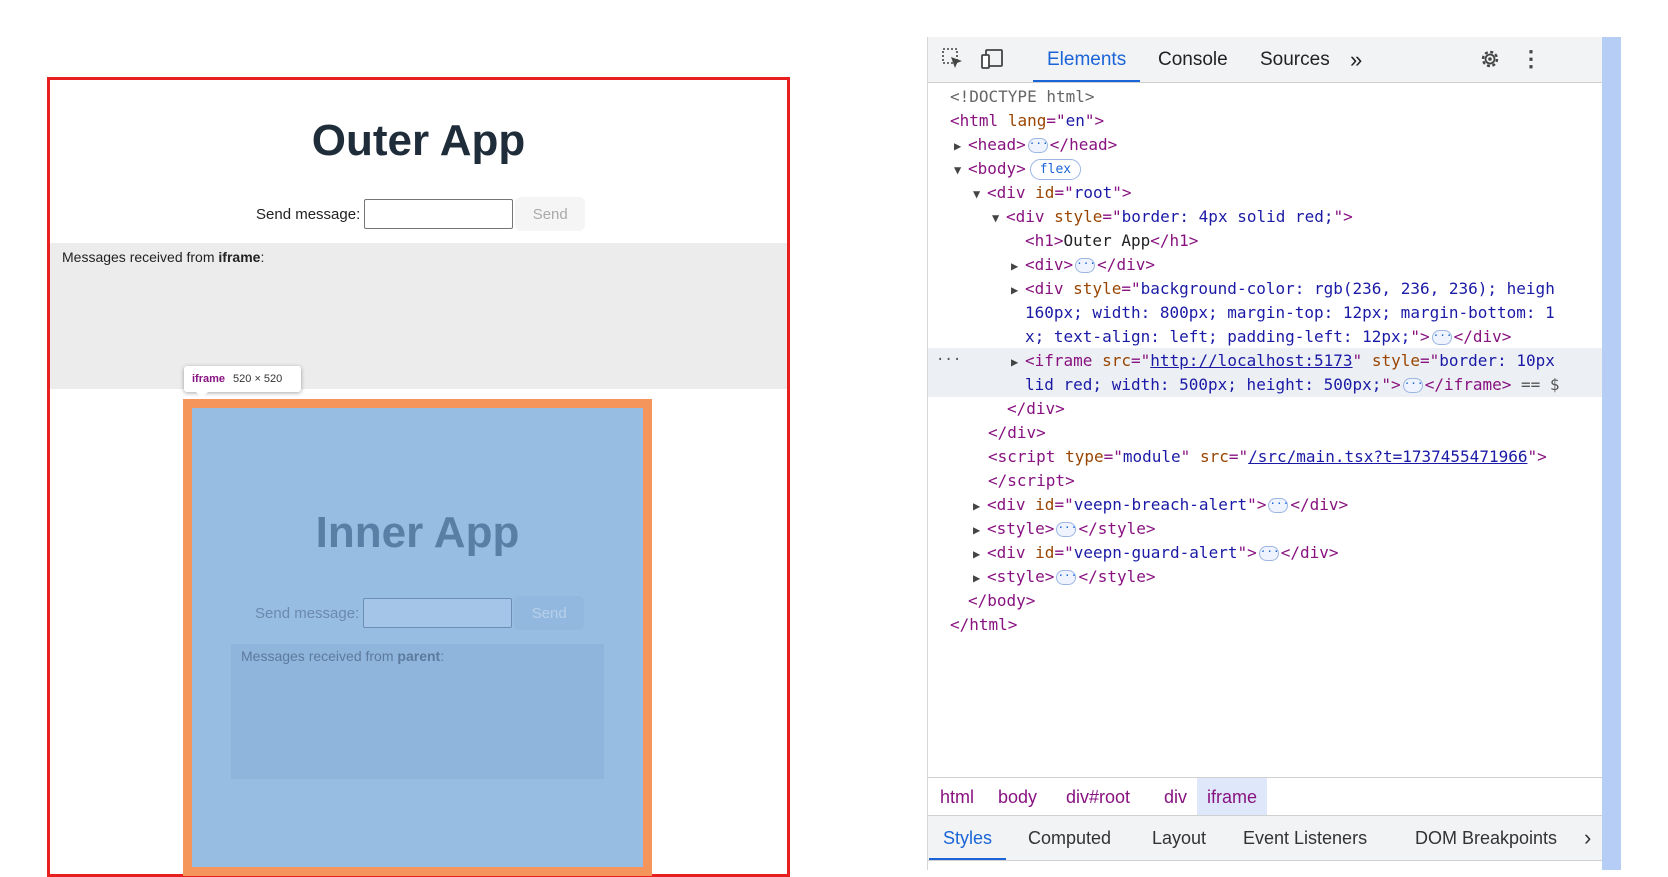  What do you see at coordinates (1265, 96) in the screenshot?
I see `dom-node-doctype: <!DOCTYPE html>` at bounding box center [1265, 96].